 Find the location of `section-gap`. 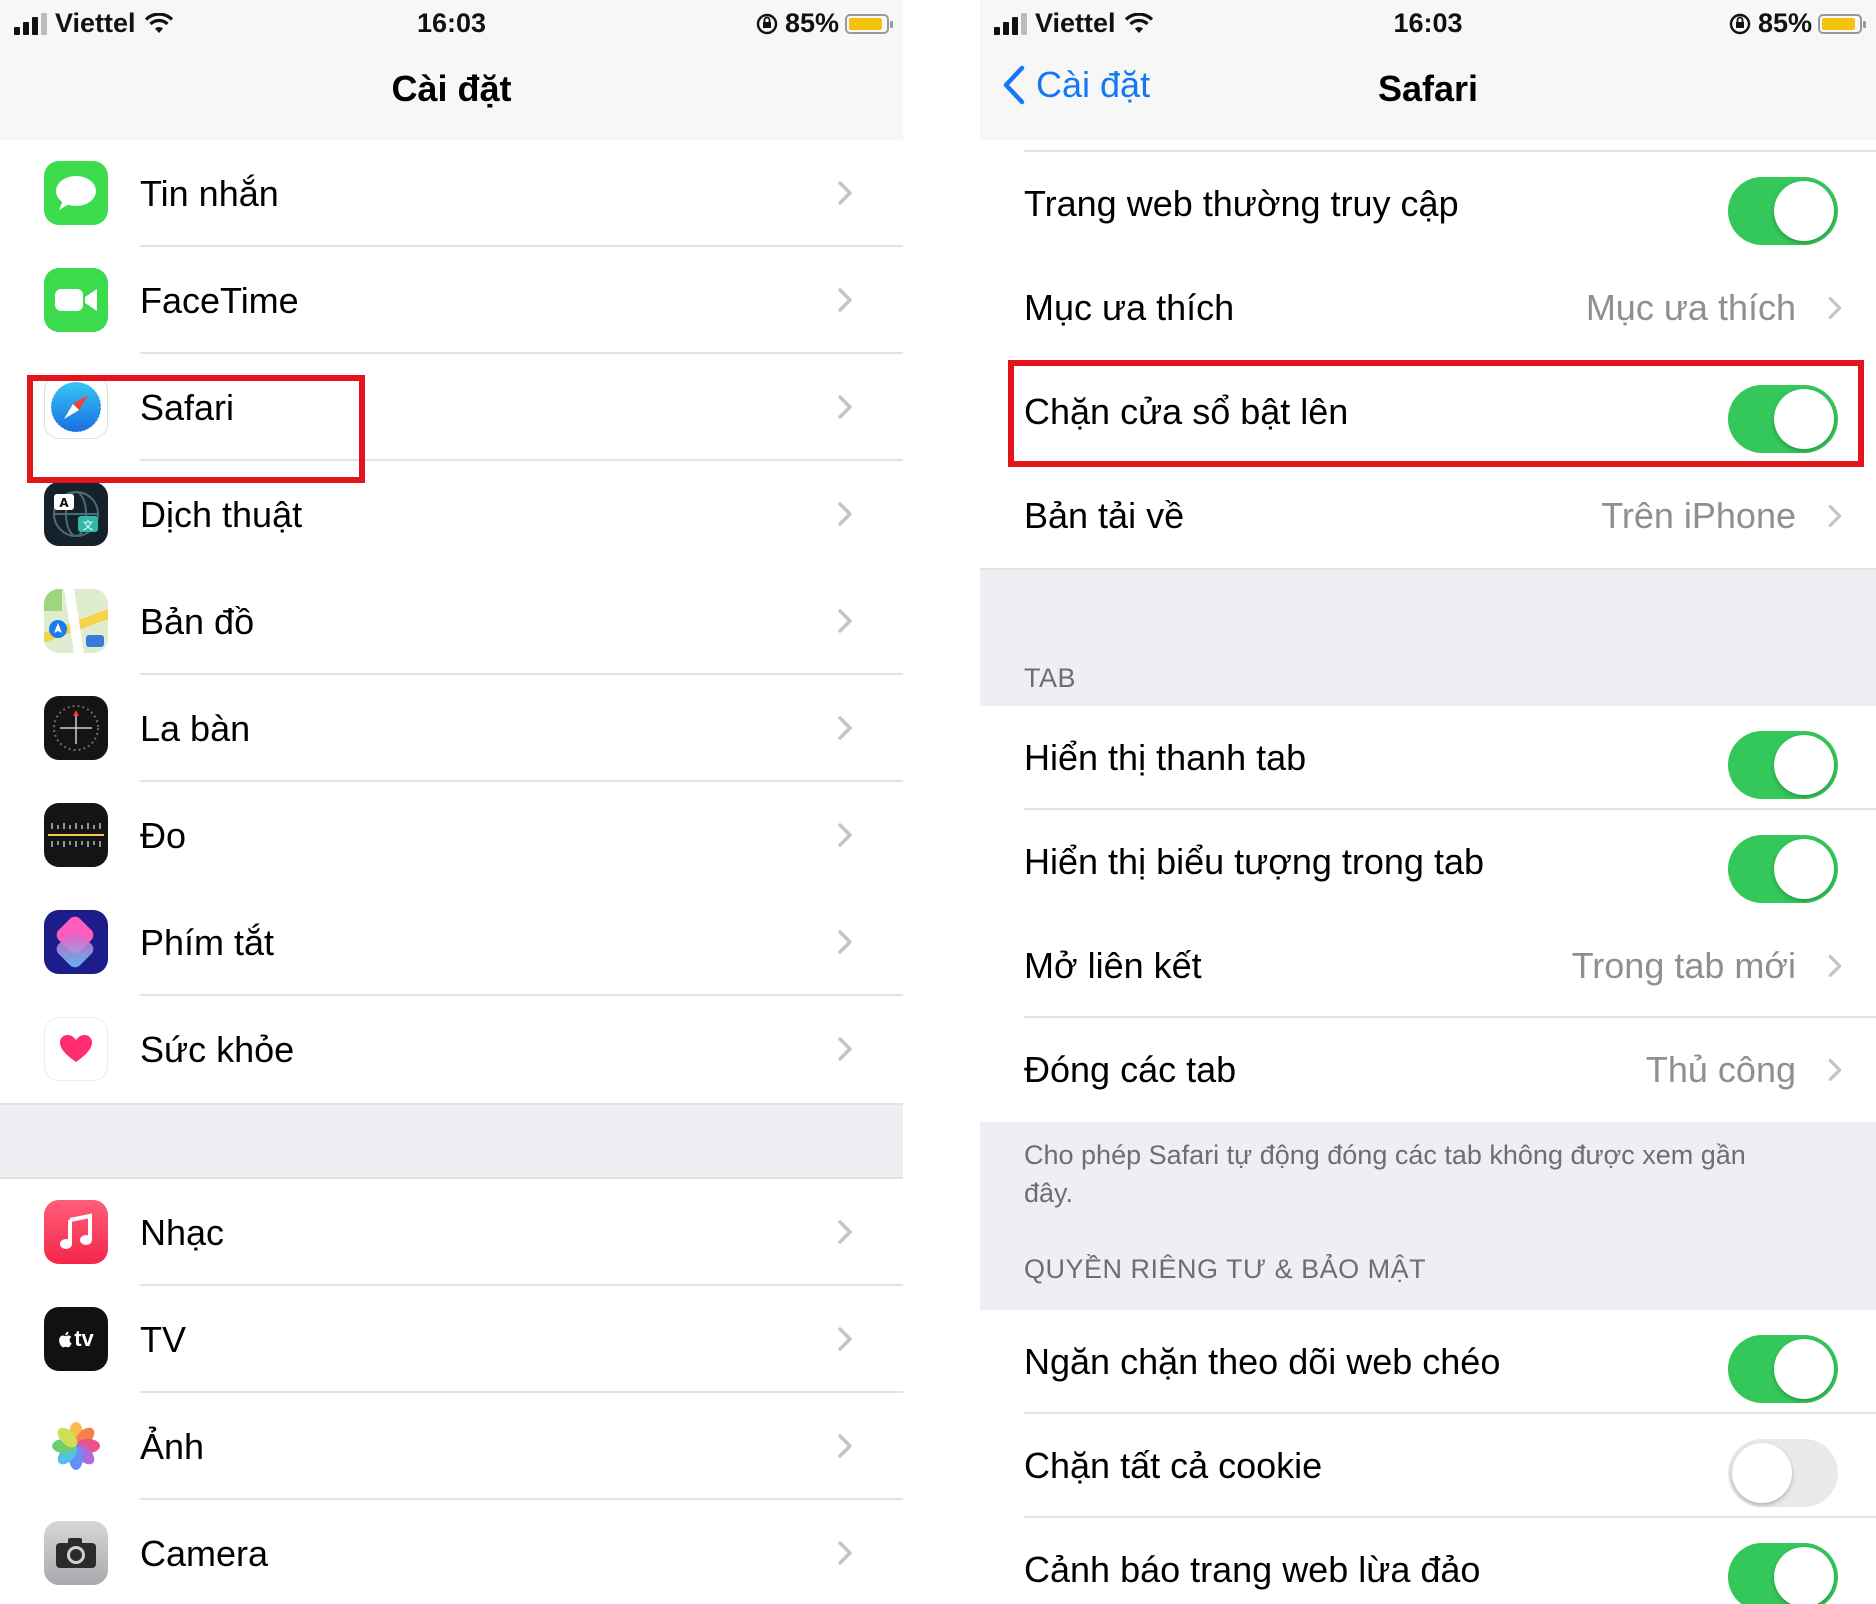

section-gap is located at coordinates (451, 1141).